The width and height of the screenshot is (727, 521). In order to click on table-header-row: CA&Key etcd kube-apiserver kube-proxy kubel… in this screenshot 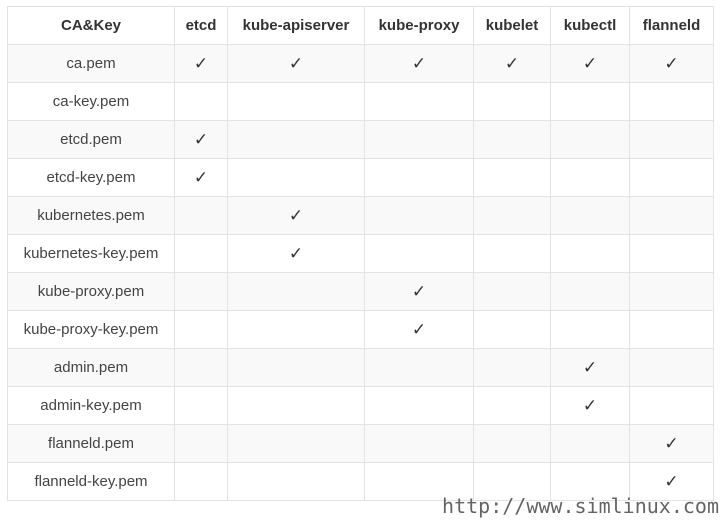, I will do `click(360, 25)`.